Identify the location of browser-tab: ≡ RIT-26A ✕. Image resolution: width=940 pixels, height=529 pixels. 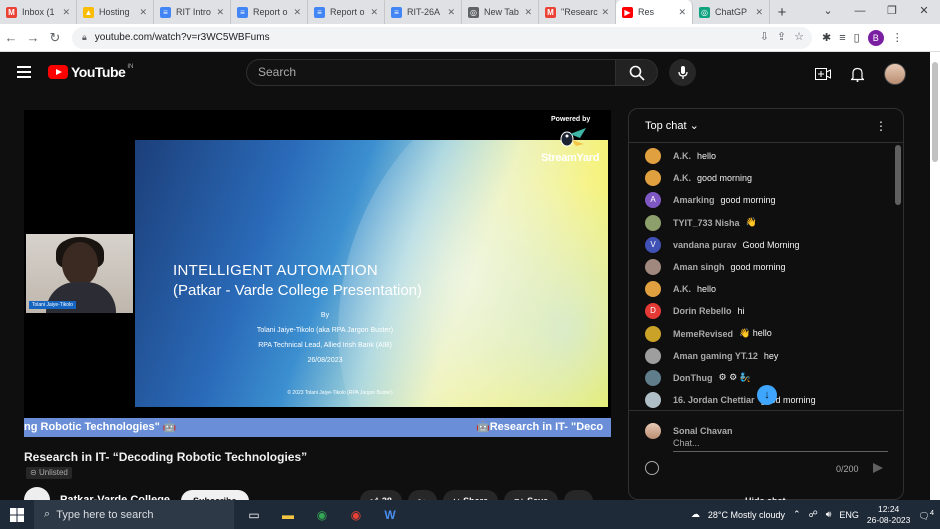
(423, 12).